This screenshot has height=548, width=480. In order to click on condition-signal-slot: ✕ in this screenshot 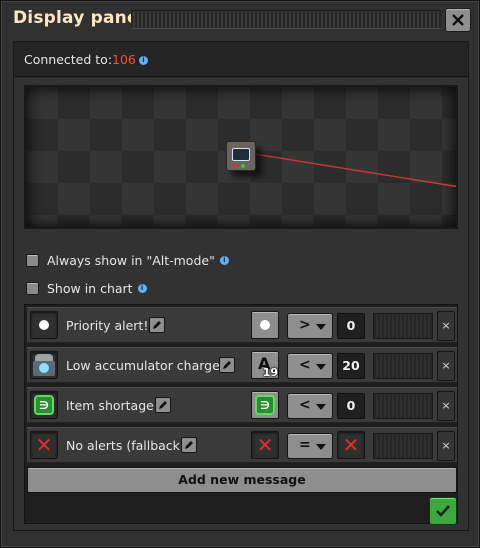, I will do `click(265, 445)`.